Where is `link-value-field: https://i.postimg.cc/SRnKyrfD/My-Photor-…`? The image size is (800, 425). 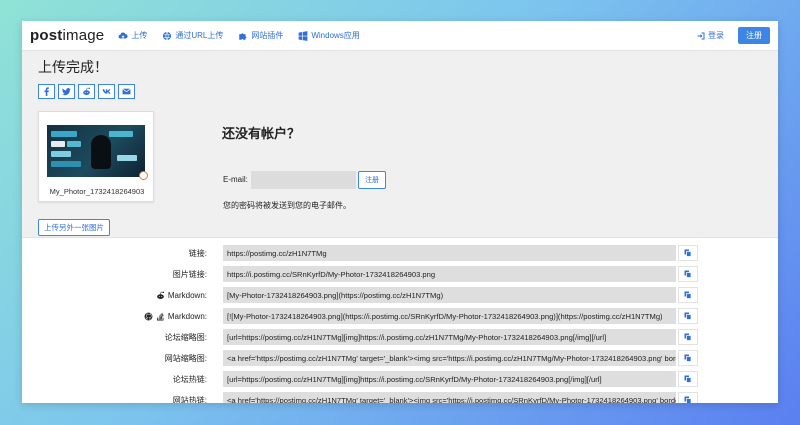
link-value-field: https://i.postimg.cc/SRnKyrfD/My-Photor-… is located at coordinates (449, 274).